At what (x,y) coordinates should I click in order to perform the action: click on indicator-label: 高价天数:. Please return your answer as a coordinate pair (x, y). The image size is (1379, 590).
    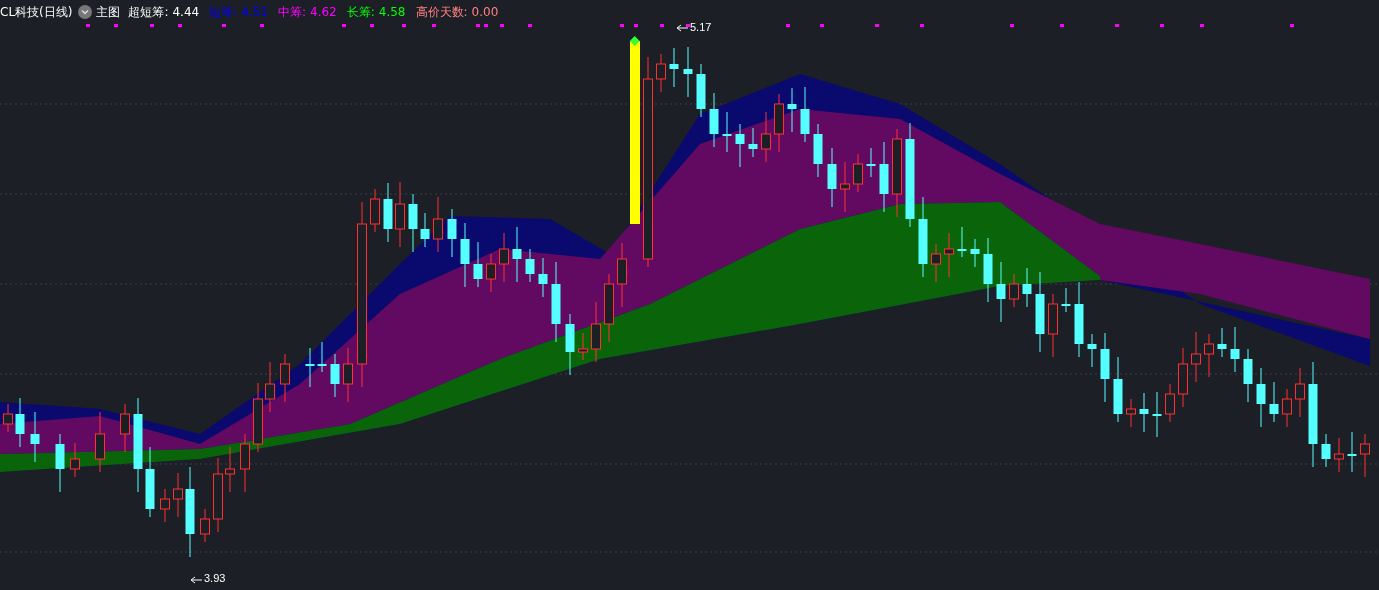
    Looking at the image, I should click on (441, 12).